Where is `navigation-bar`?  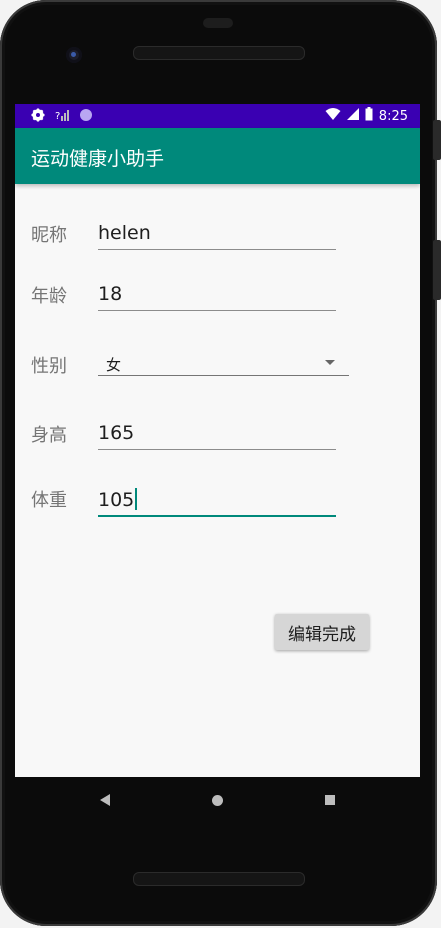 navigation-bar is located at coordinates (217, 801).